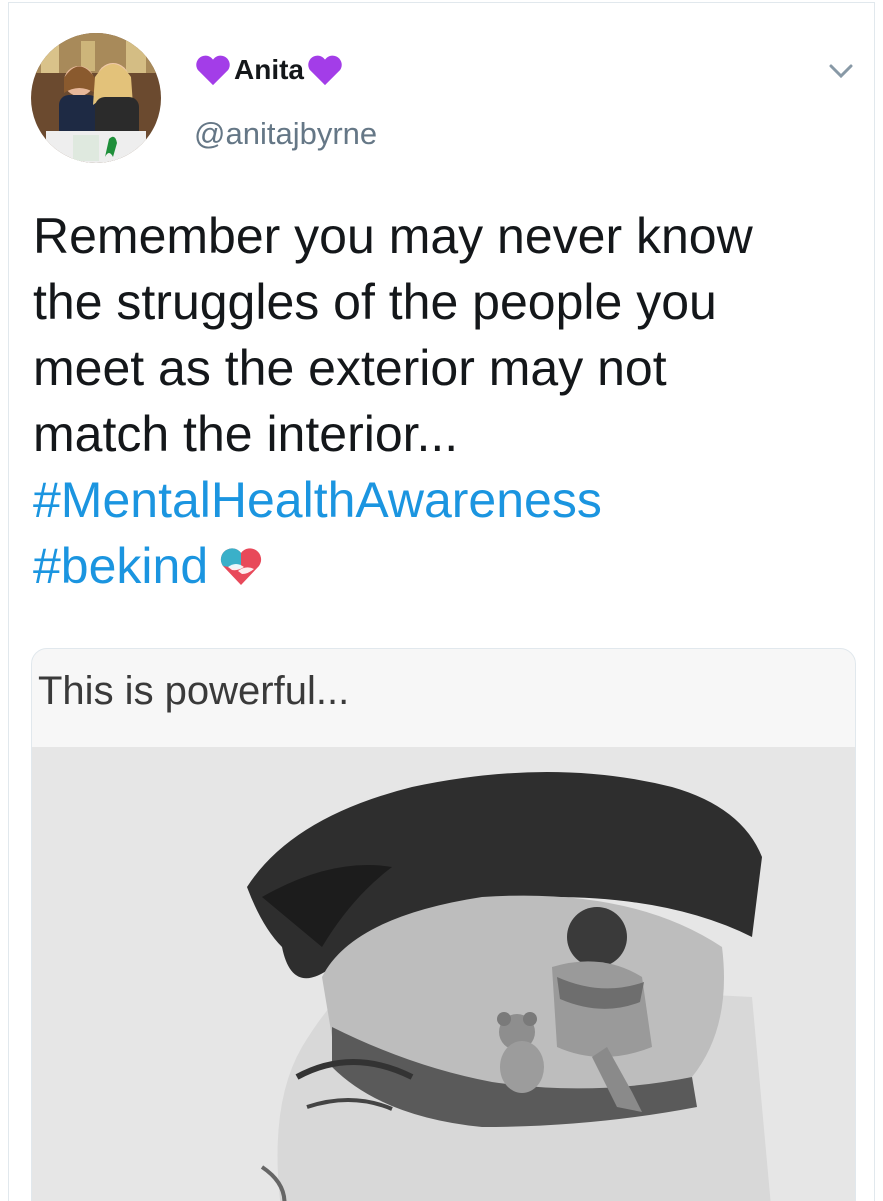 This screenshot has width=883, height=1201. Describe the element at coordinates (317, 500) in the screenshot. I see `hashtag-link: #MentalHealthAwareness` at that location.